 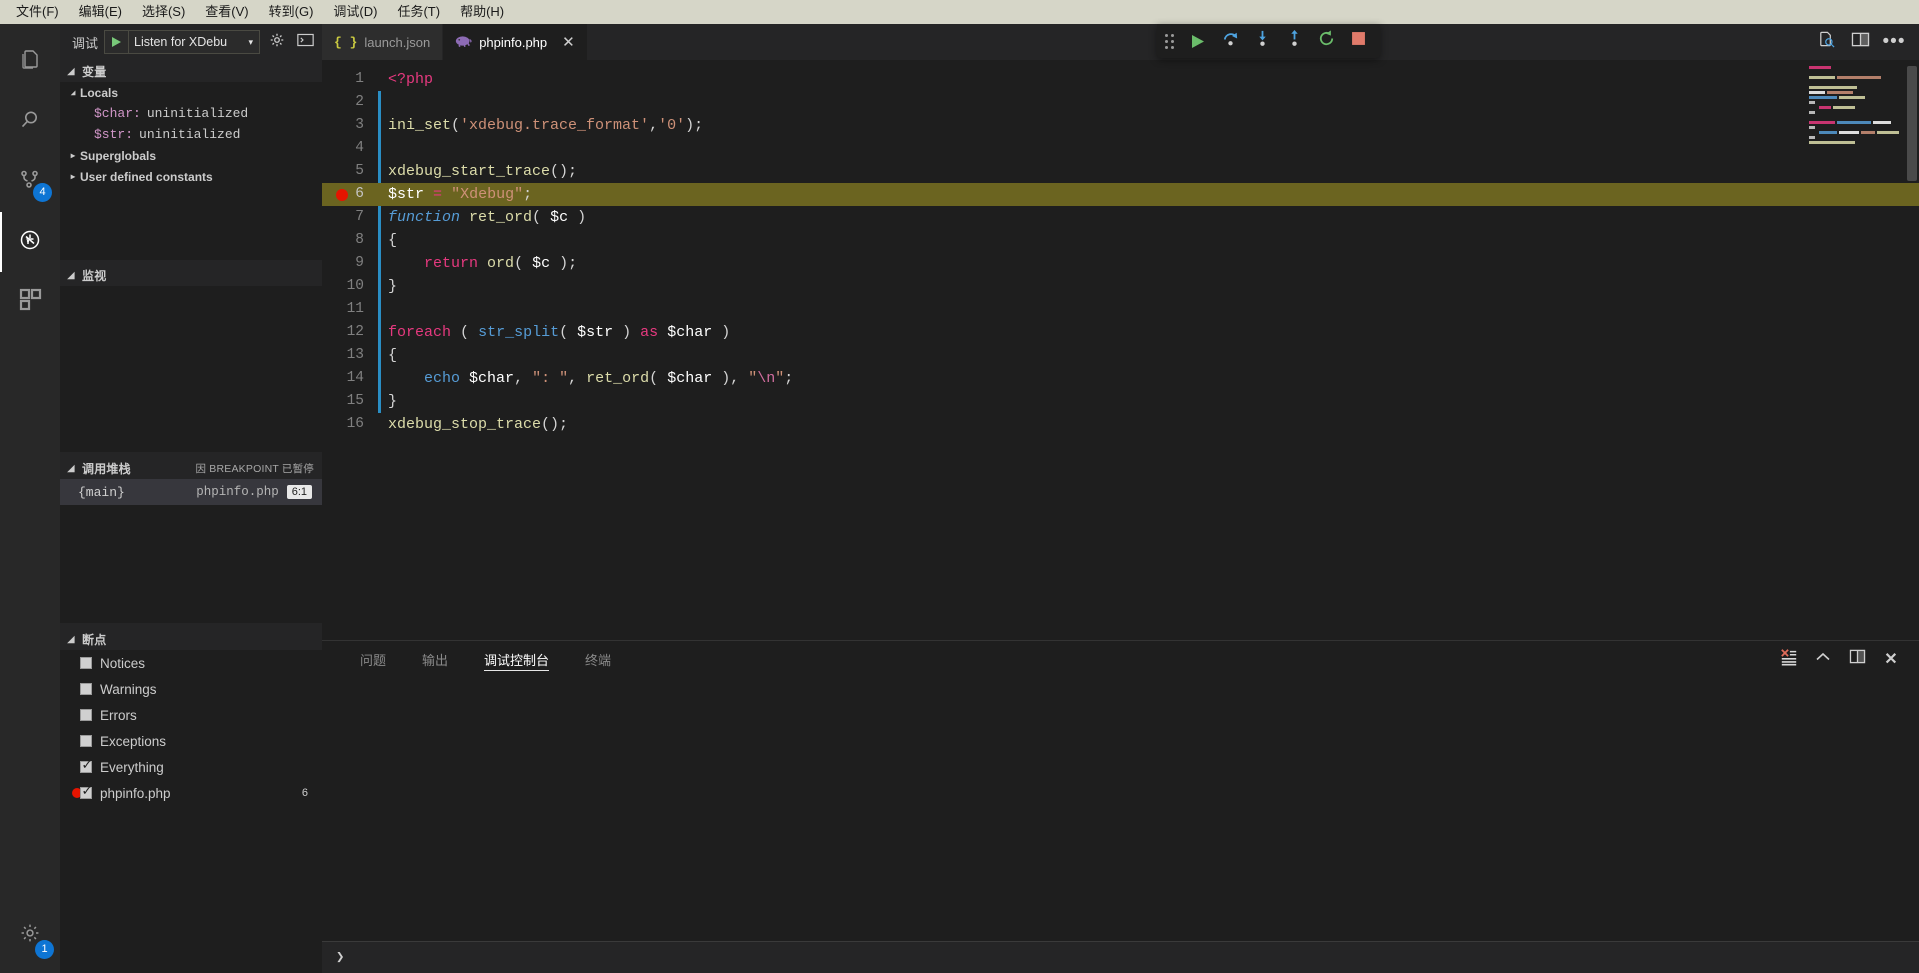 I want to click on activitybar-search, so click(x=30, y=122).